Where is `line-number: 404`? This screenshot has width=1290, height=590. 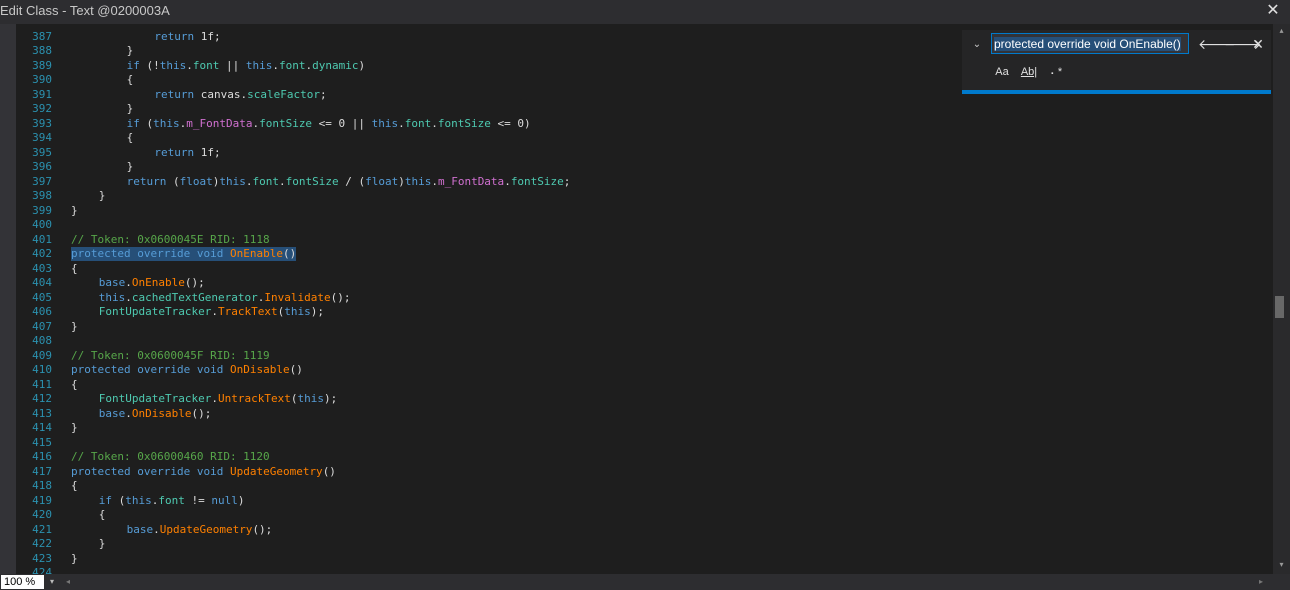 line-number: 404 is located at coordinates (42, 282).